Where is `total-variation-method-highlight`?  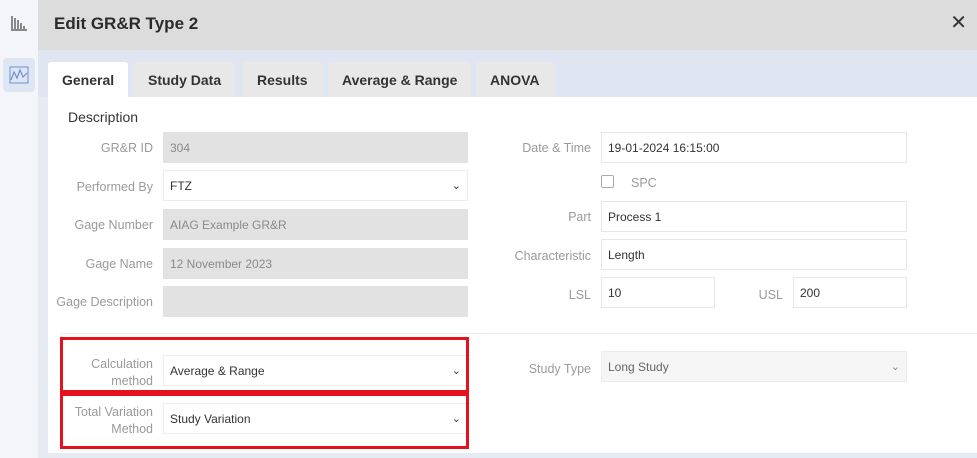
total-variation-method-highlight is located at coordinates (264, 421).